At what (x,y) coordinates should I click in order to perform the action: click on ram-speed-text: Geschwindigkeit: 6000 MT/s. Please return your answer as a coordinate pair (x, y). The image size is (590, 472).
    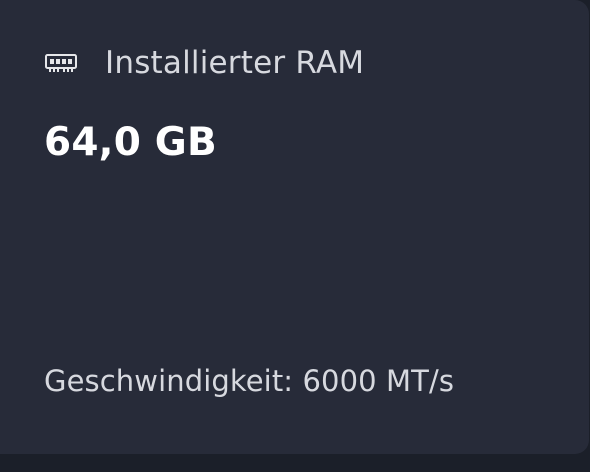
    Looking at the image, I should click on (249, 381).